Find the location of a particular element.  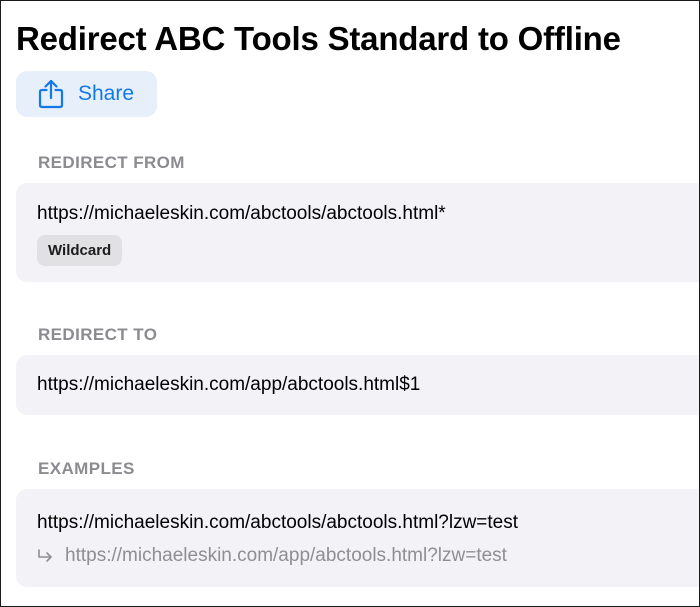

share-icon is located at coordinates (51, 94).